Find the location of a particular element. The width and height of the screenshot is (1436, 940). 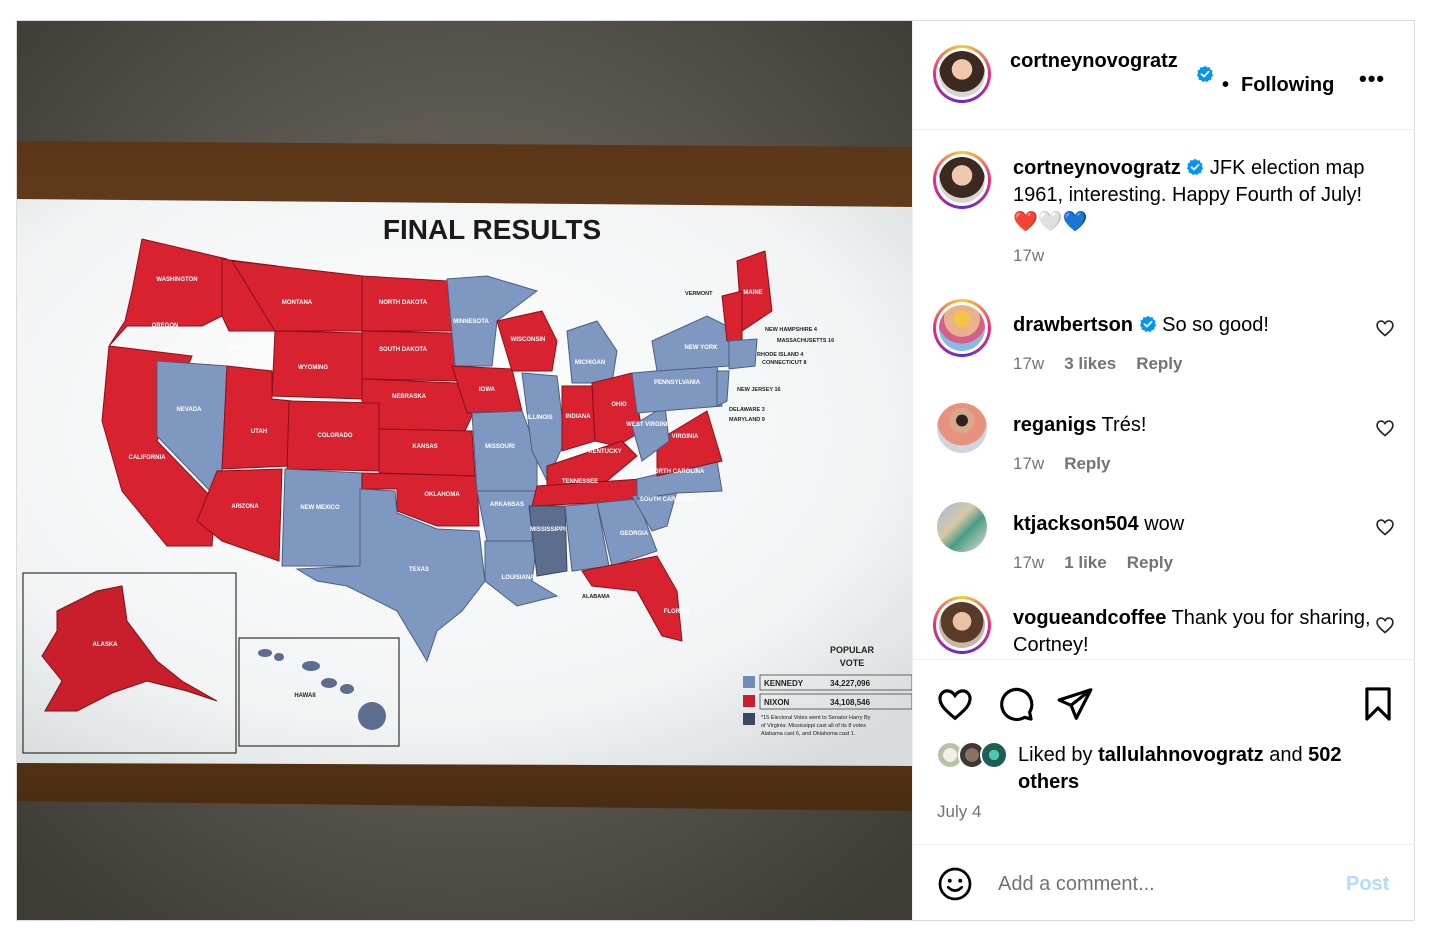

legend-nixon-votes: 34,108,546 is located at coordinates (850, 702).